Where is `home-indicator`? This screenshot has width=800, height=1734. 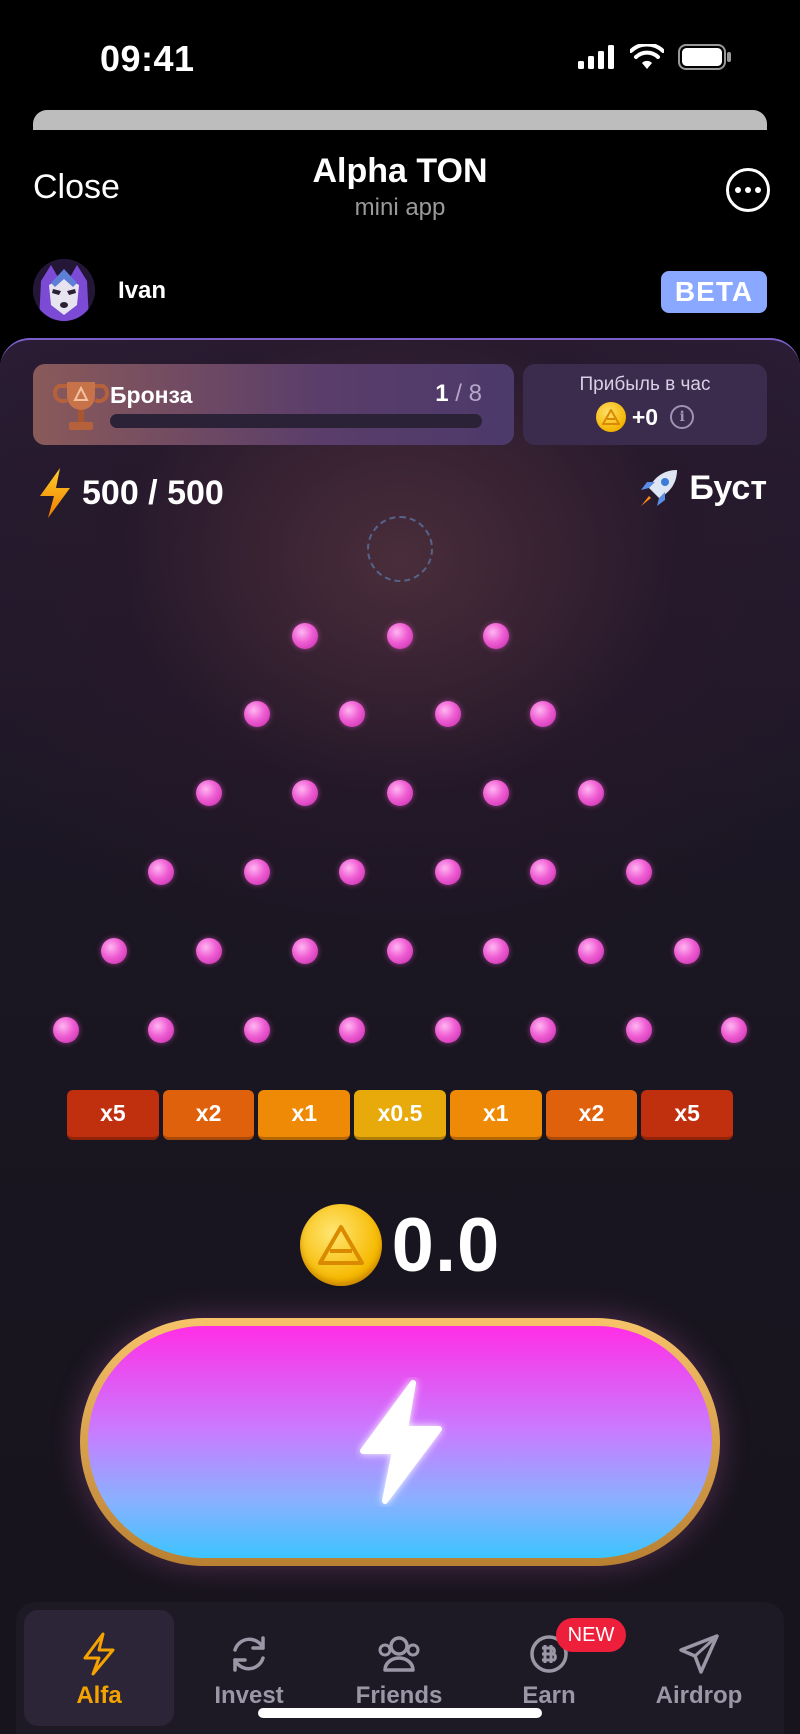 home-indicator is located at coordinates (400, 1713).